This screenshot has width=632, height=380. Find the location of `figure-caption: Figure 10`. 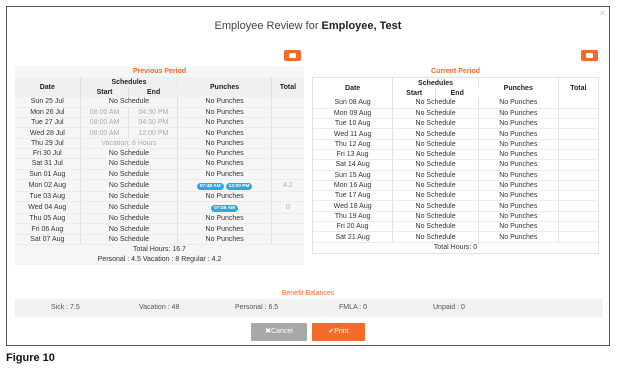

figure-caption: Figure 10 is located at coordinates (30, 358).